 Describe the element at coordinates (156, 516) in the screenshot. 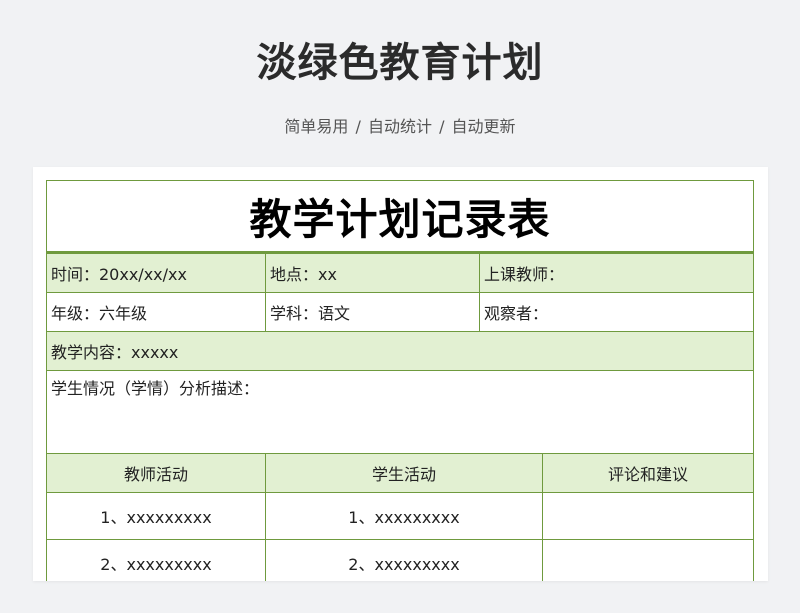

I see `teacher-activity-cell: 1、xxxxxxxxx` at that location.